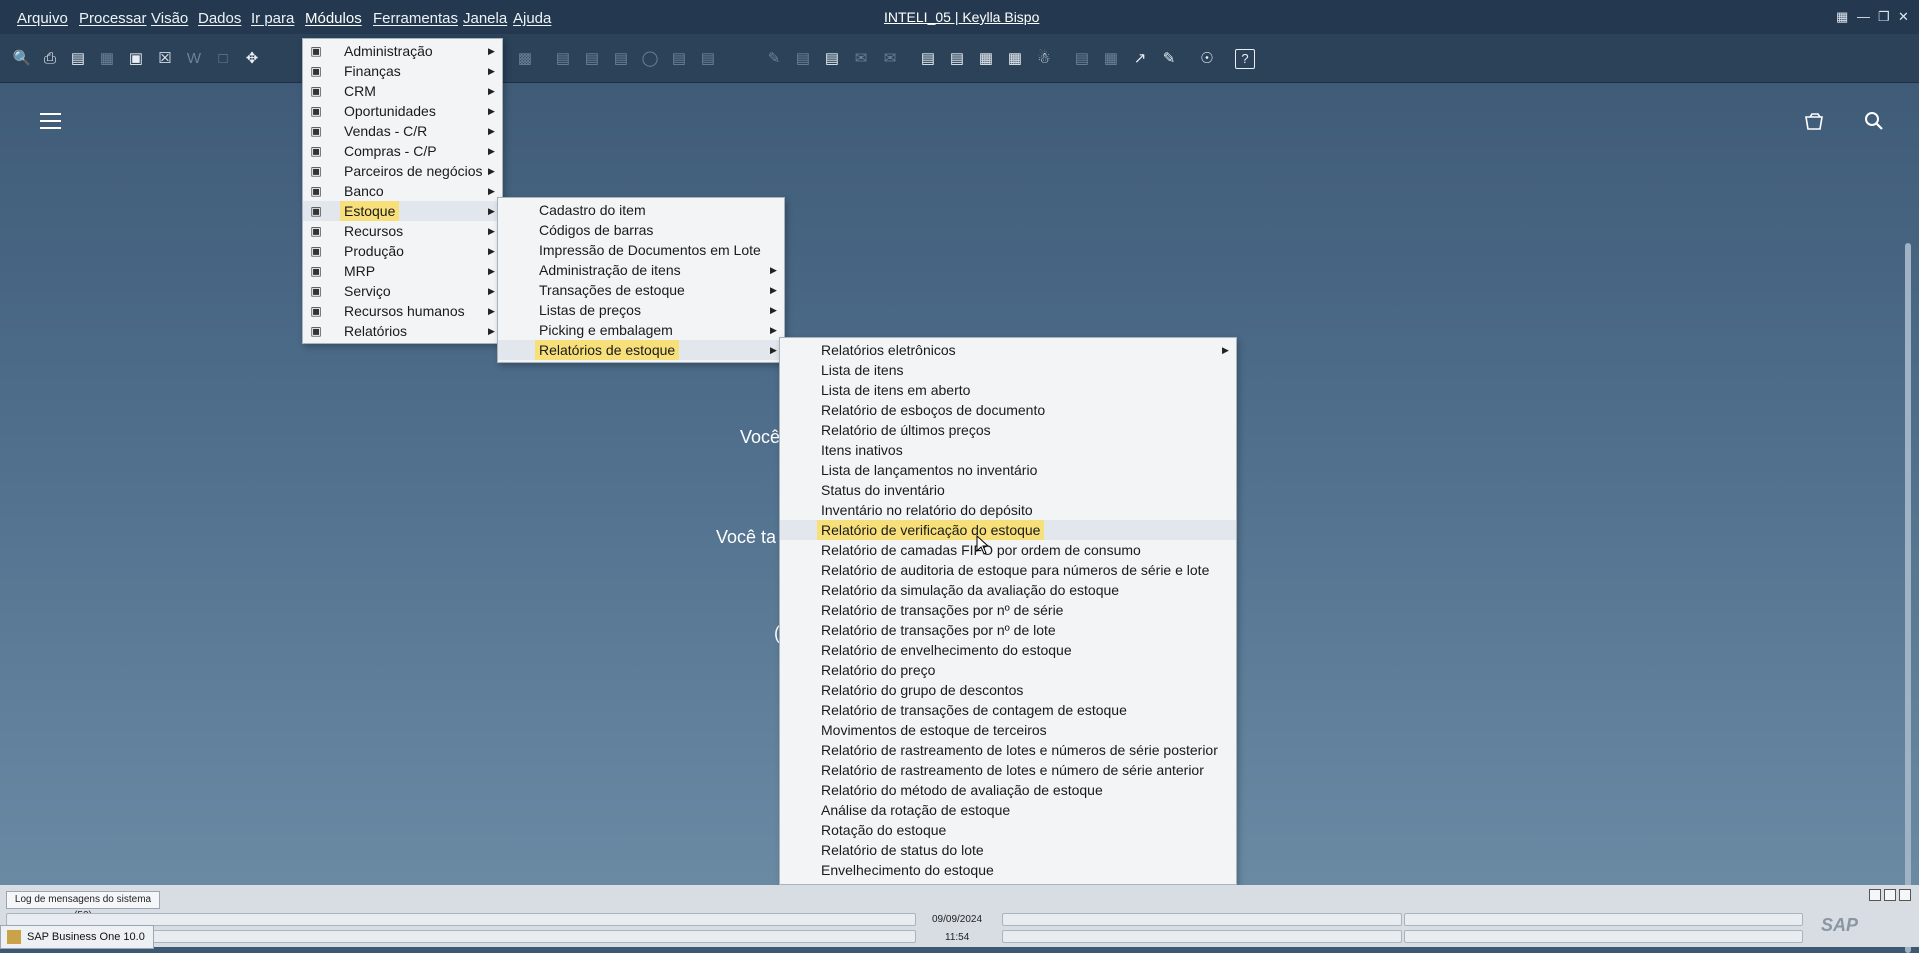 The image size is (1919, 953). I want to click on taskbar-app-button: SAP Business One 10.0, so click(77, 937).